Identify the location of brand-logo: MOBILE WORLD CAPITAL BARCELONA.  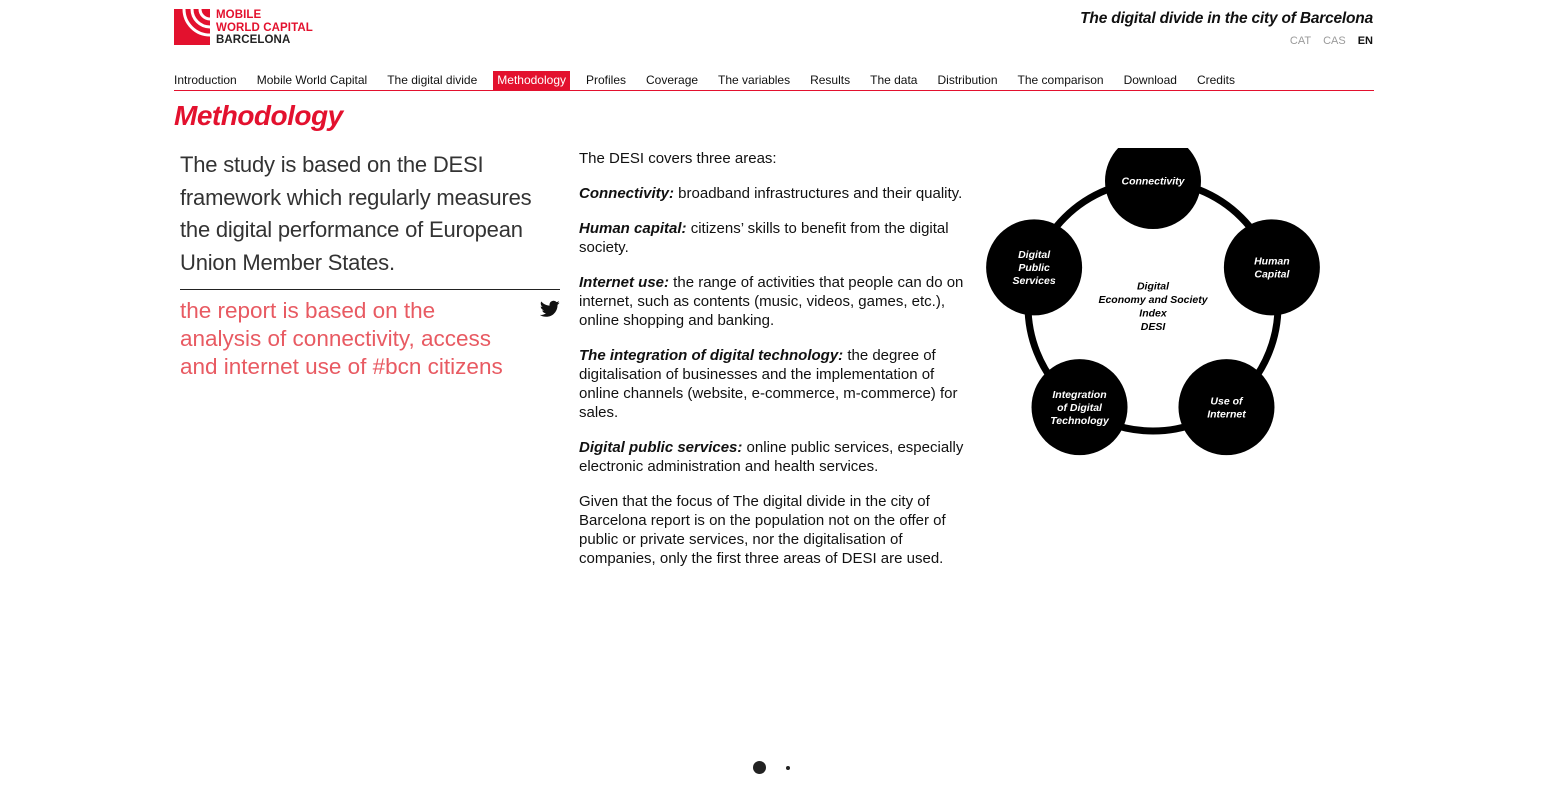
(254, 28).